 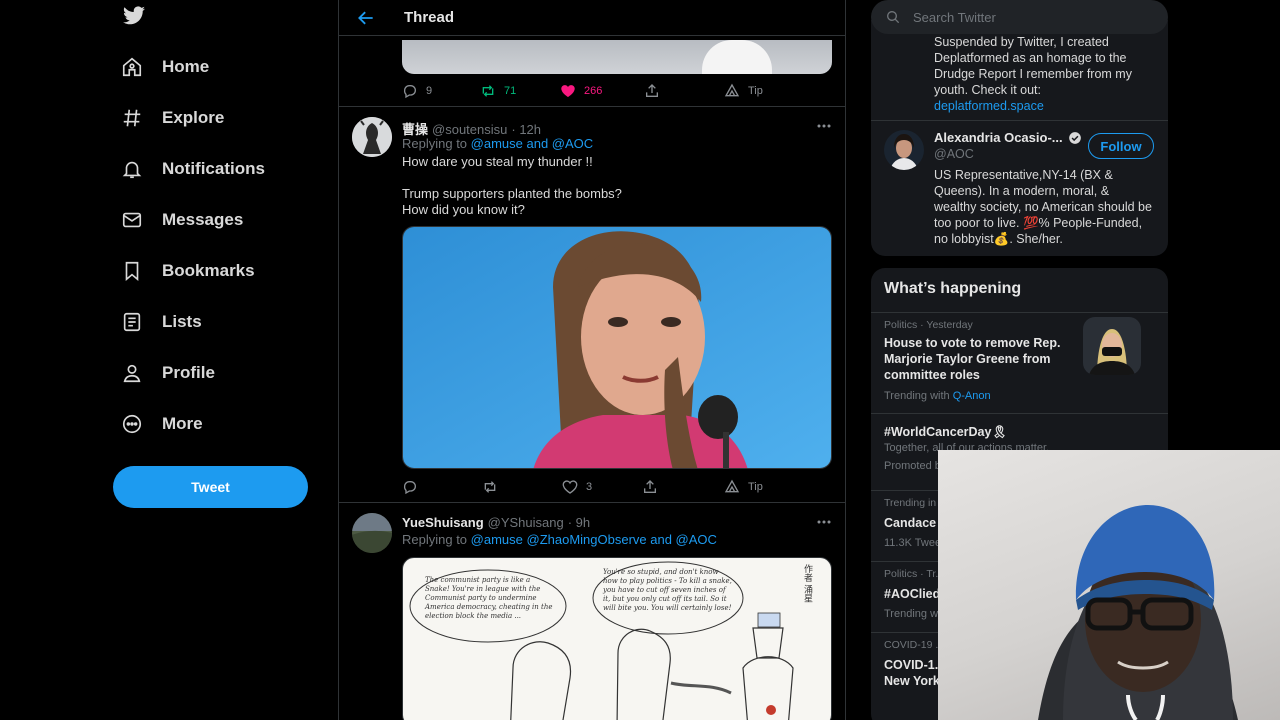 What do you see at coordinates (1044, 106) in the screenshot?
I see `bio-link: deplatformed.space` at bounding box center [1044, 106].